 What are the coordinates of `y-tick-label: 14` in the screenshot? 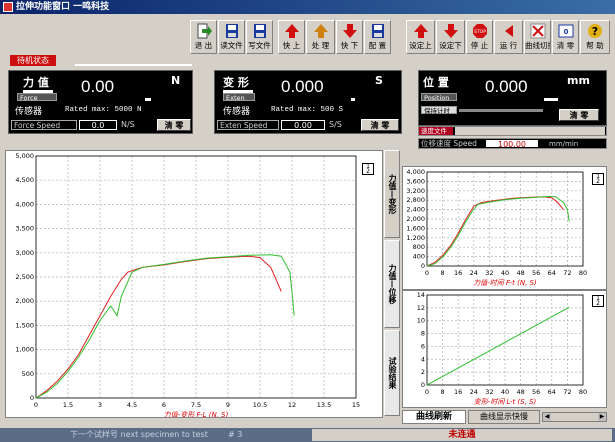 It's located at (421, 295).